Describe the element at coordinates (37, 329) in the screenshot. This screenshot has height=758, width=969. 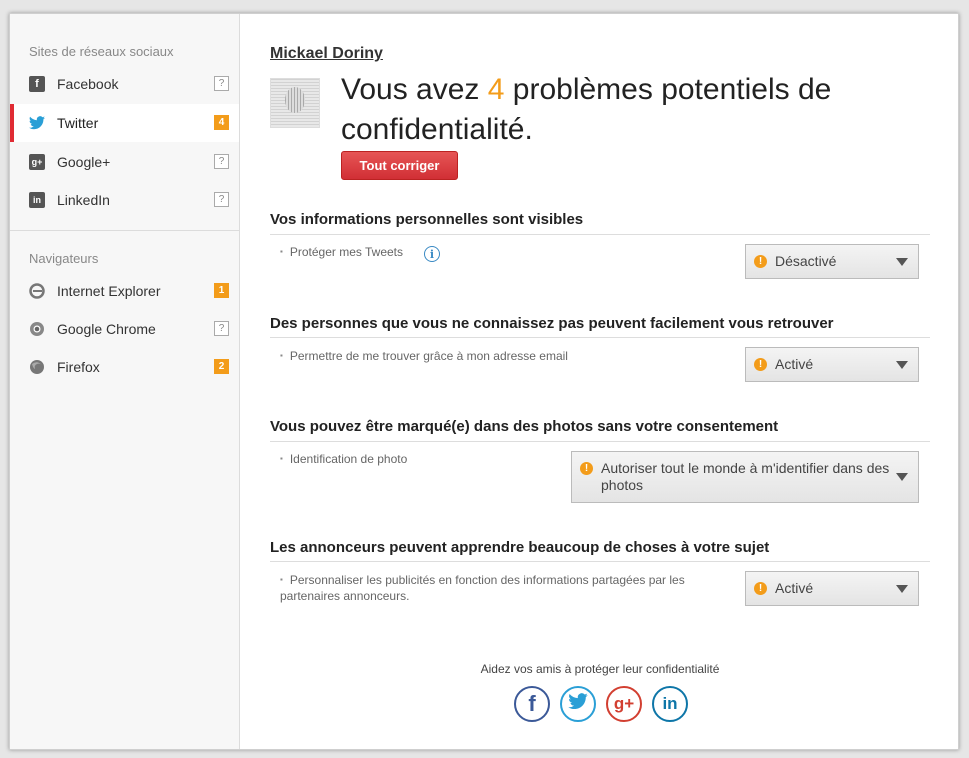
I see `chrome-icon` at that location.